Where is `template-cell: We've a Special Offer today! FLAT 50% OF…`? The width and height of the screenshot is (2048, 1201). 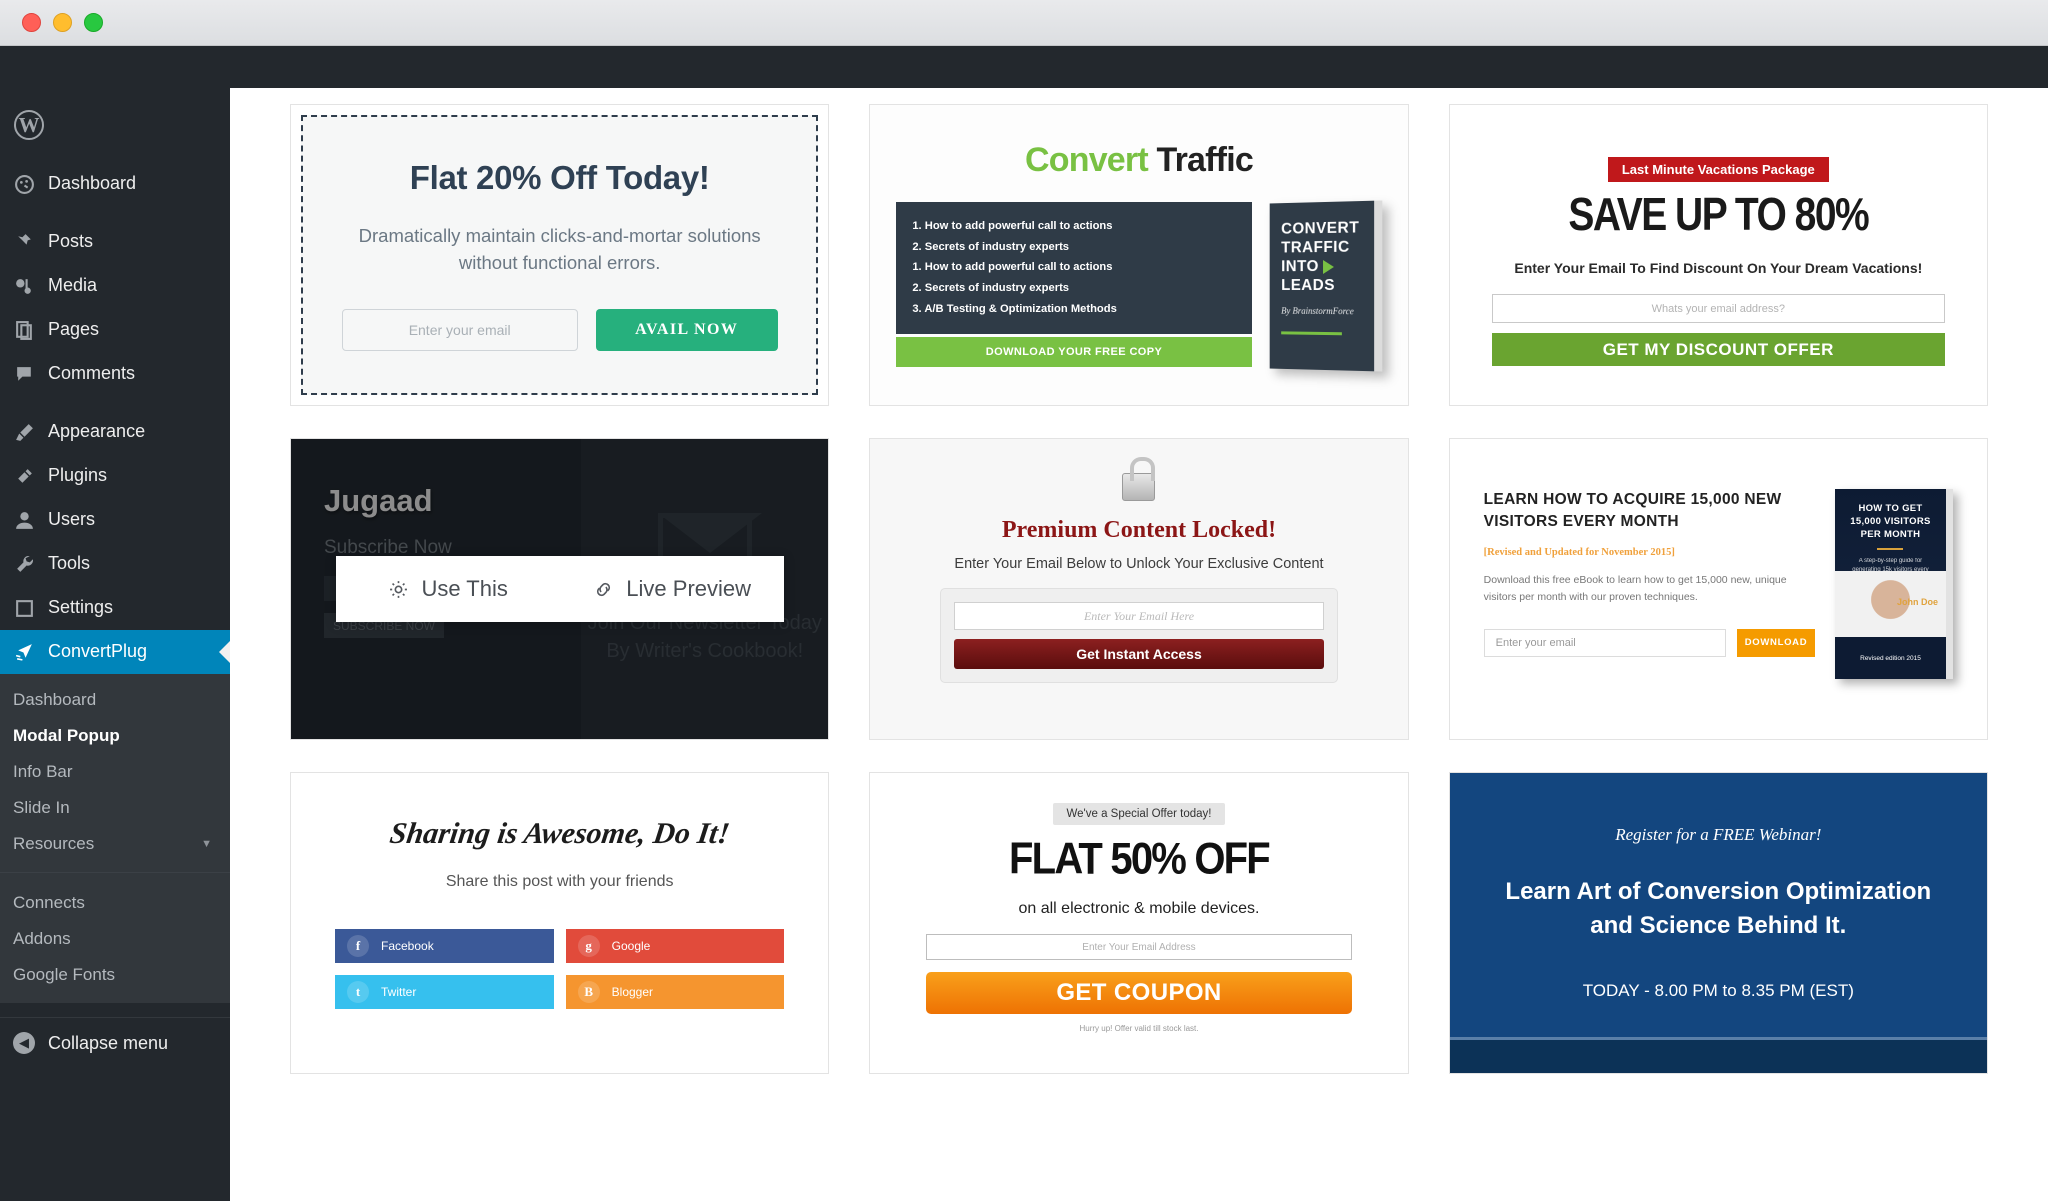 template-cell: We've a Special Offer today! FLAT 50% OF… is located at coordinates (1138, 923).